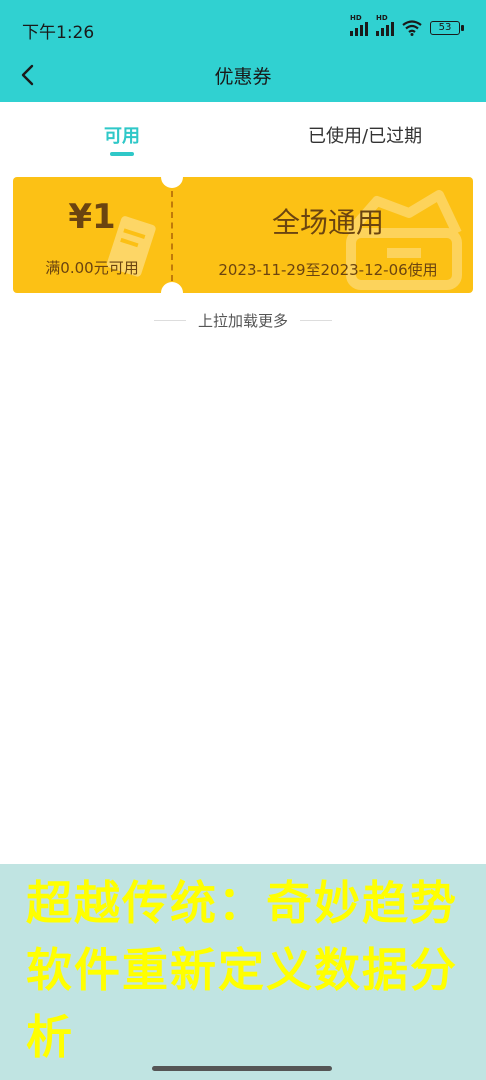  What do you see at coordinates (122, 136) in the screenshot?
I see `tab-label: 可用` at bounding box center [122, 136].